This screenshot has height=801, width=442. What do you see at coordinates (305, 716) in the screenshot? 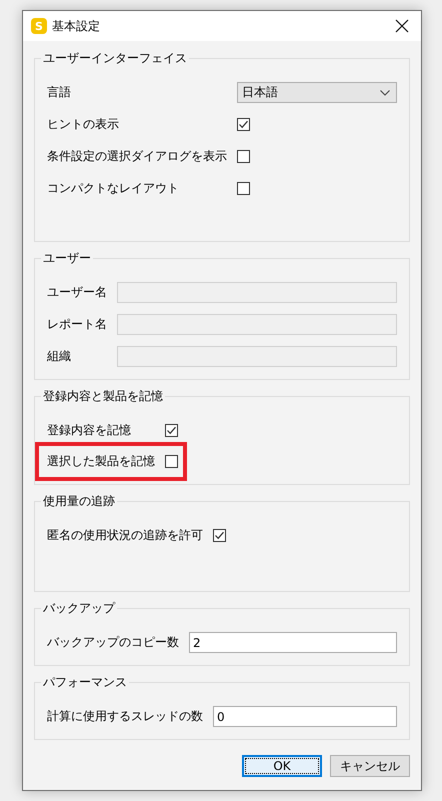
I see `input-field: 0` at bounding box center [305, 716].